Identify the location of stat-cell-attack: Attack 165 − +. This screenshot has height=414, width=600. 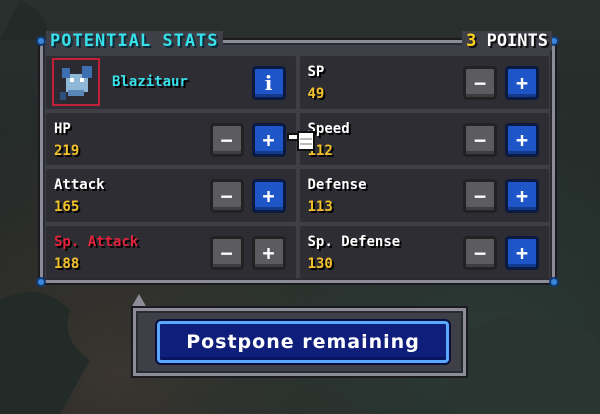
(171, 195).